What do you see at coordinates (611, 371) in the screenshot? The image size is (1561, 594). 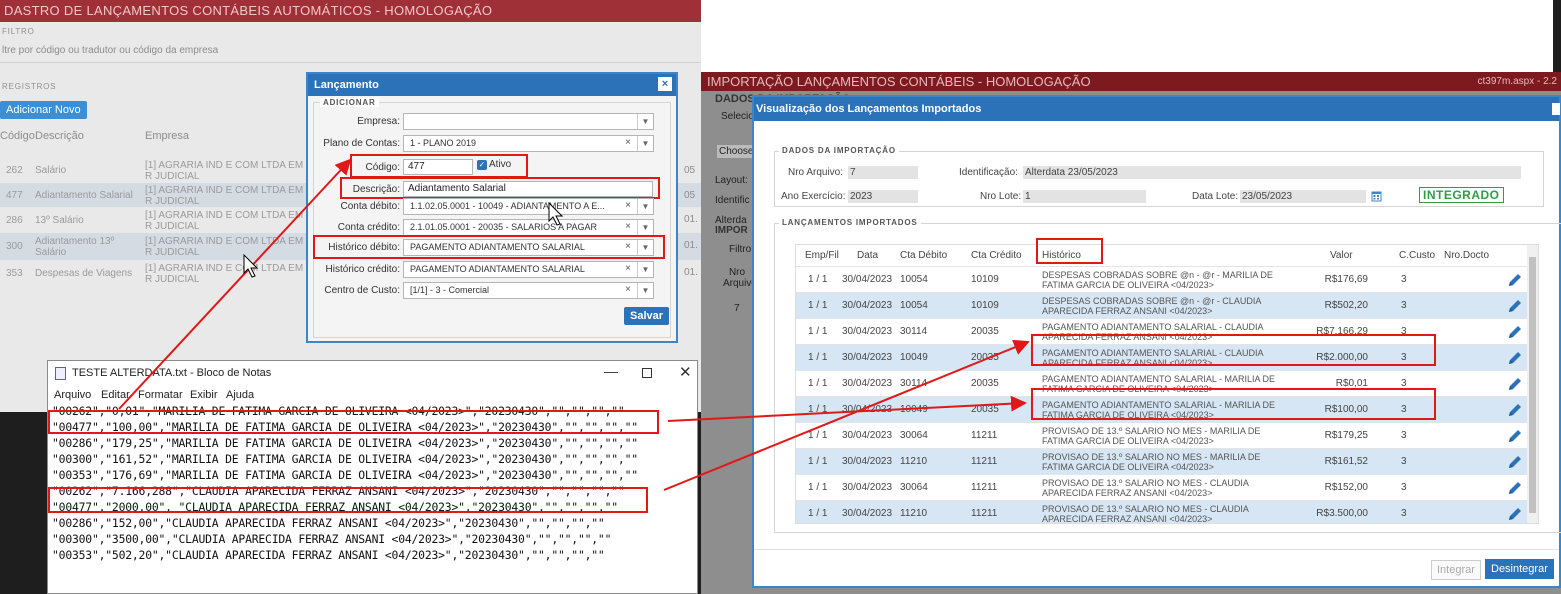 I see `minimize-icon: —` at bounding box center [611, 371].